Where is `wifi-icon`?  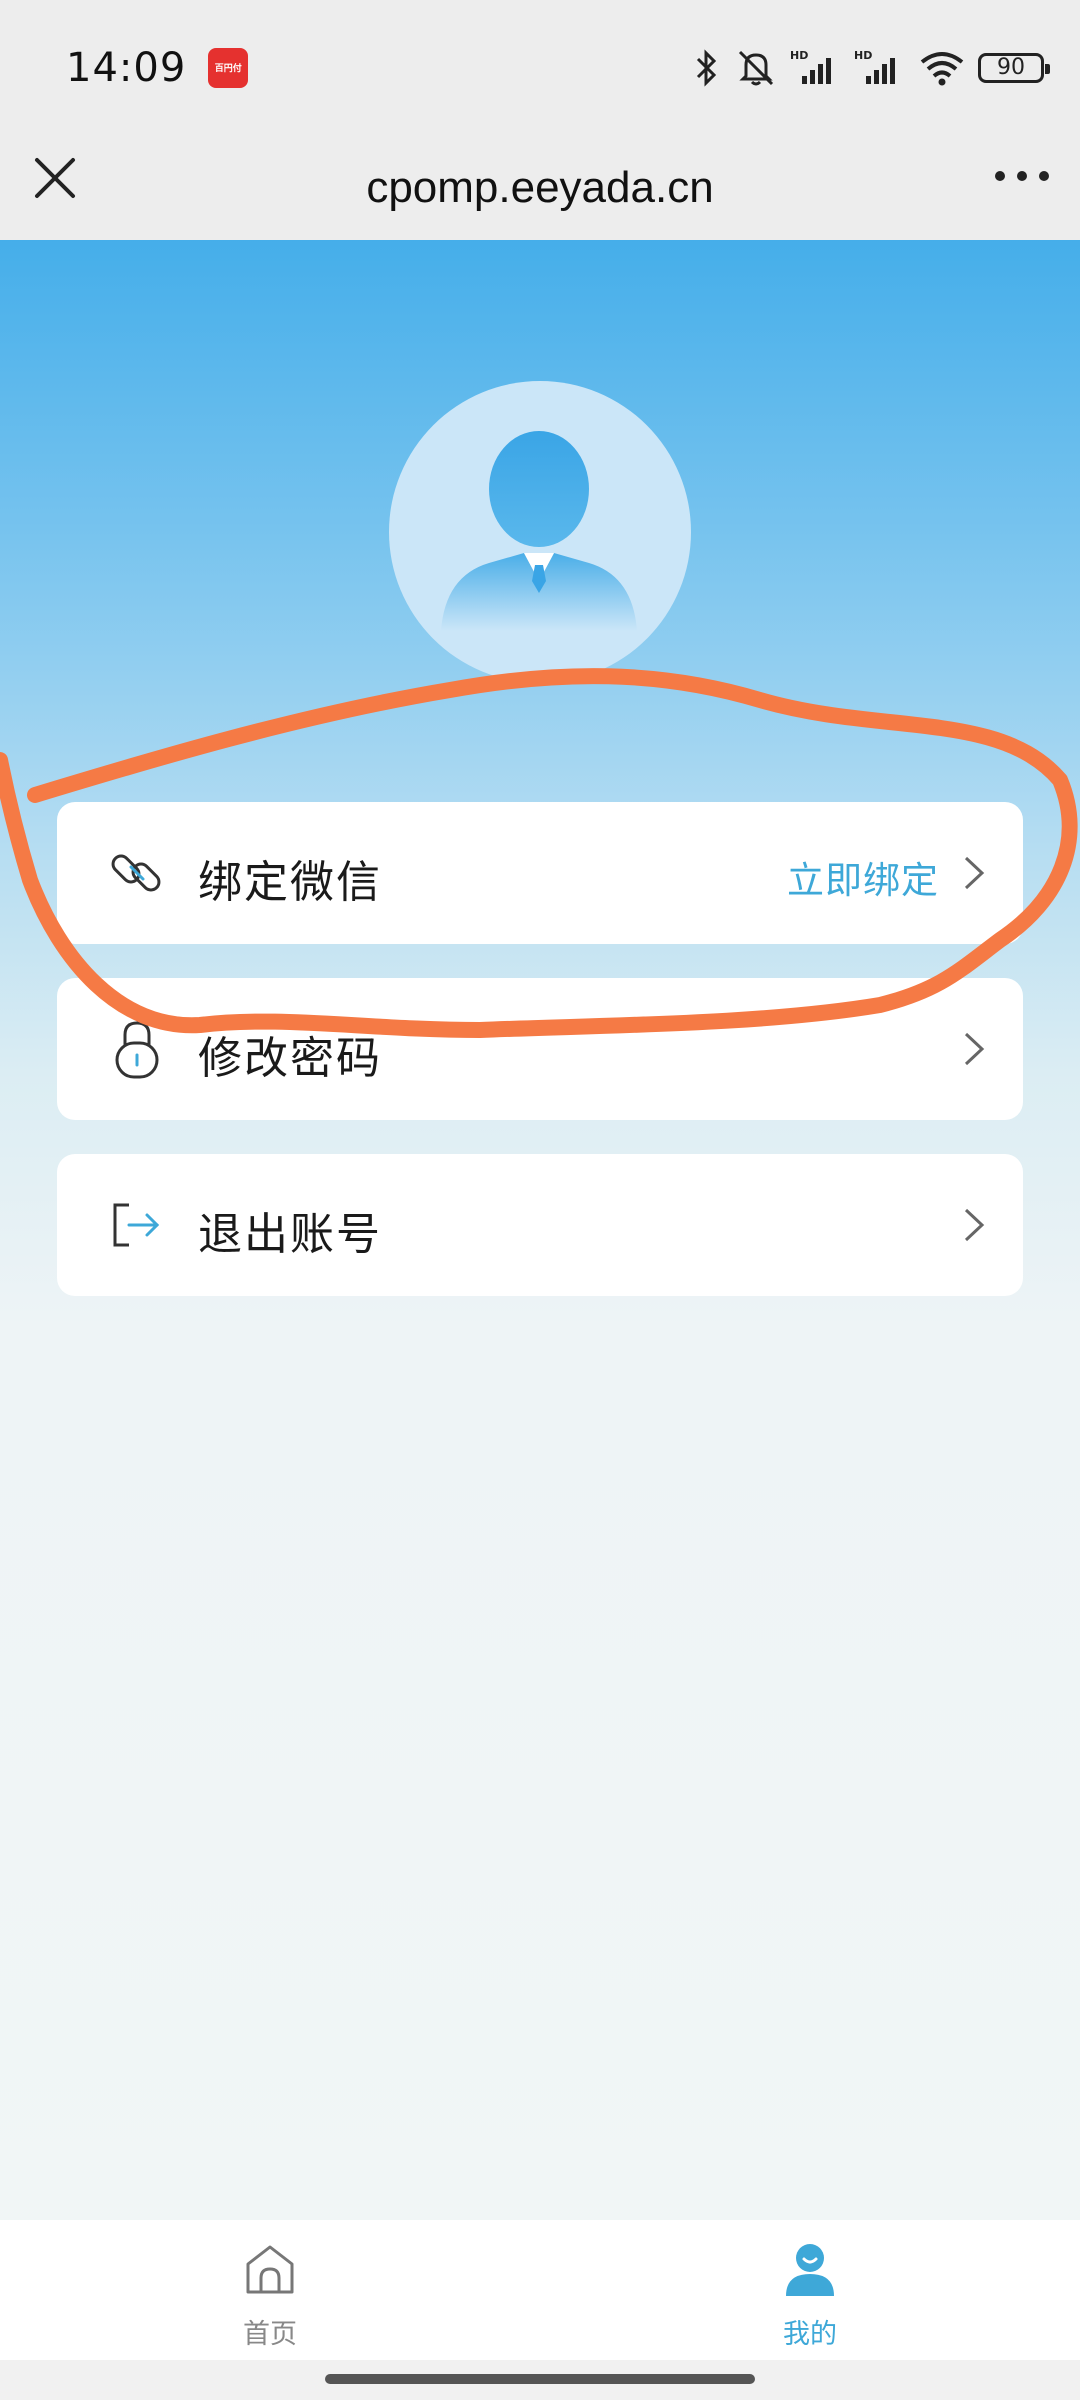 wifi-icon is located at coordinates (942, 68).